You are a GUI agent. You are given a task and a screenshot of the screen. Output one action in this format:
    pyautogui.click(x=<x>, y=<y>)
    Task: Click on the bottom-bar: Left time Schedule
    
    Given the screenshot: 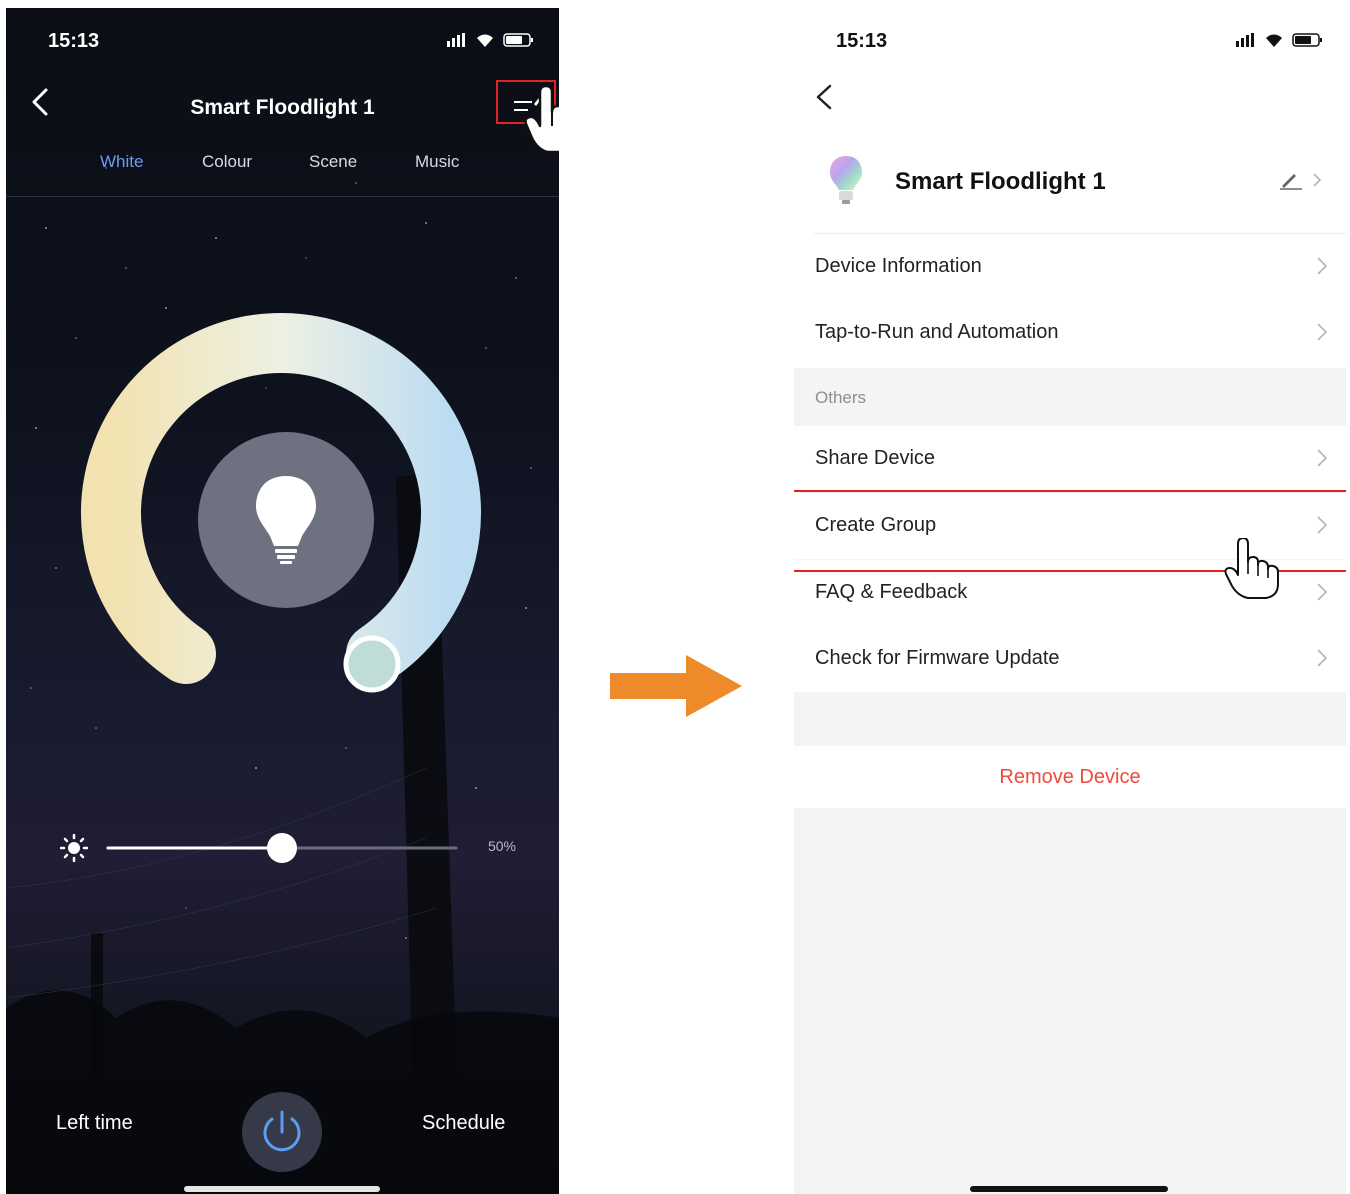 What is the action you would take?
    pyautogui.click(x=282, y=1132)
    